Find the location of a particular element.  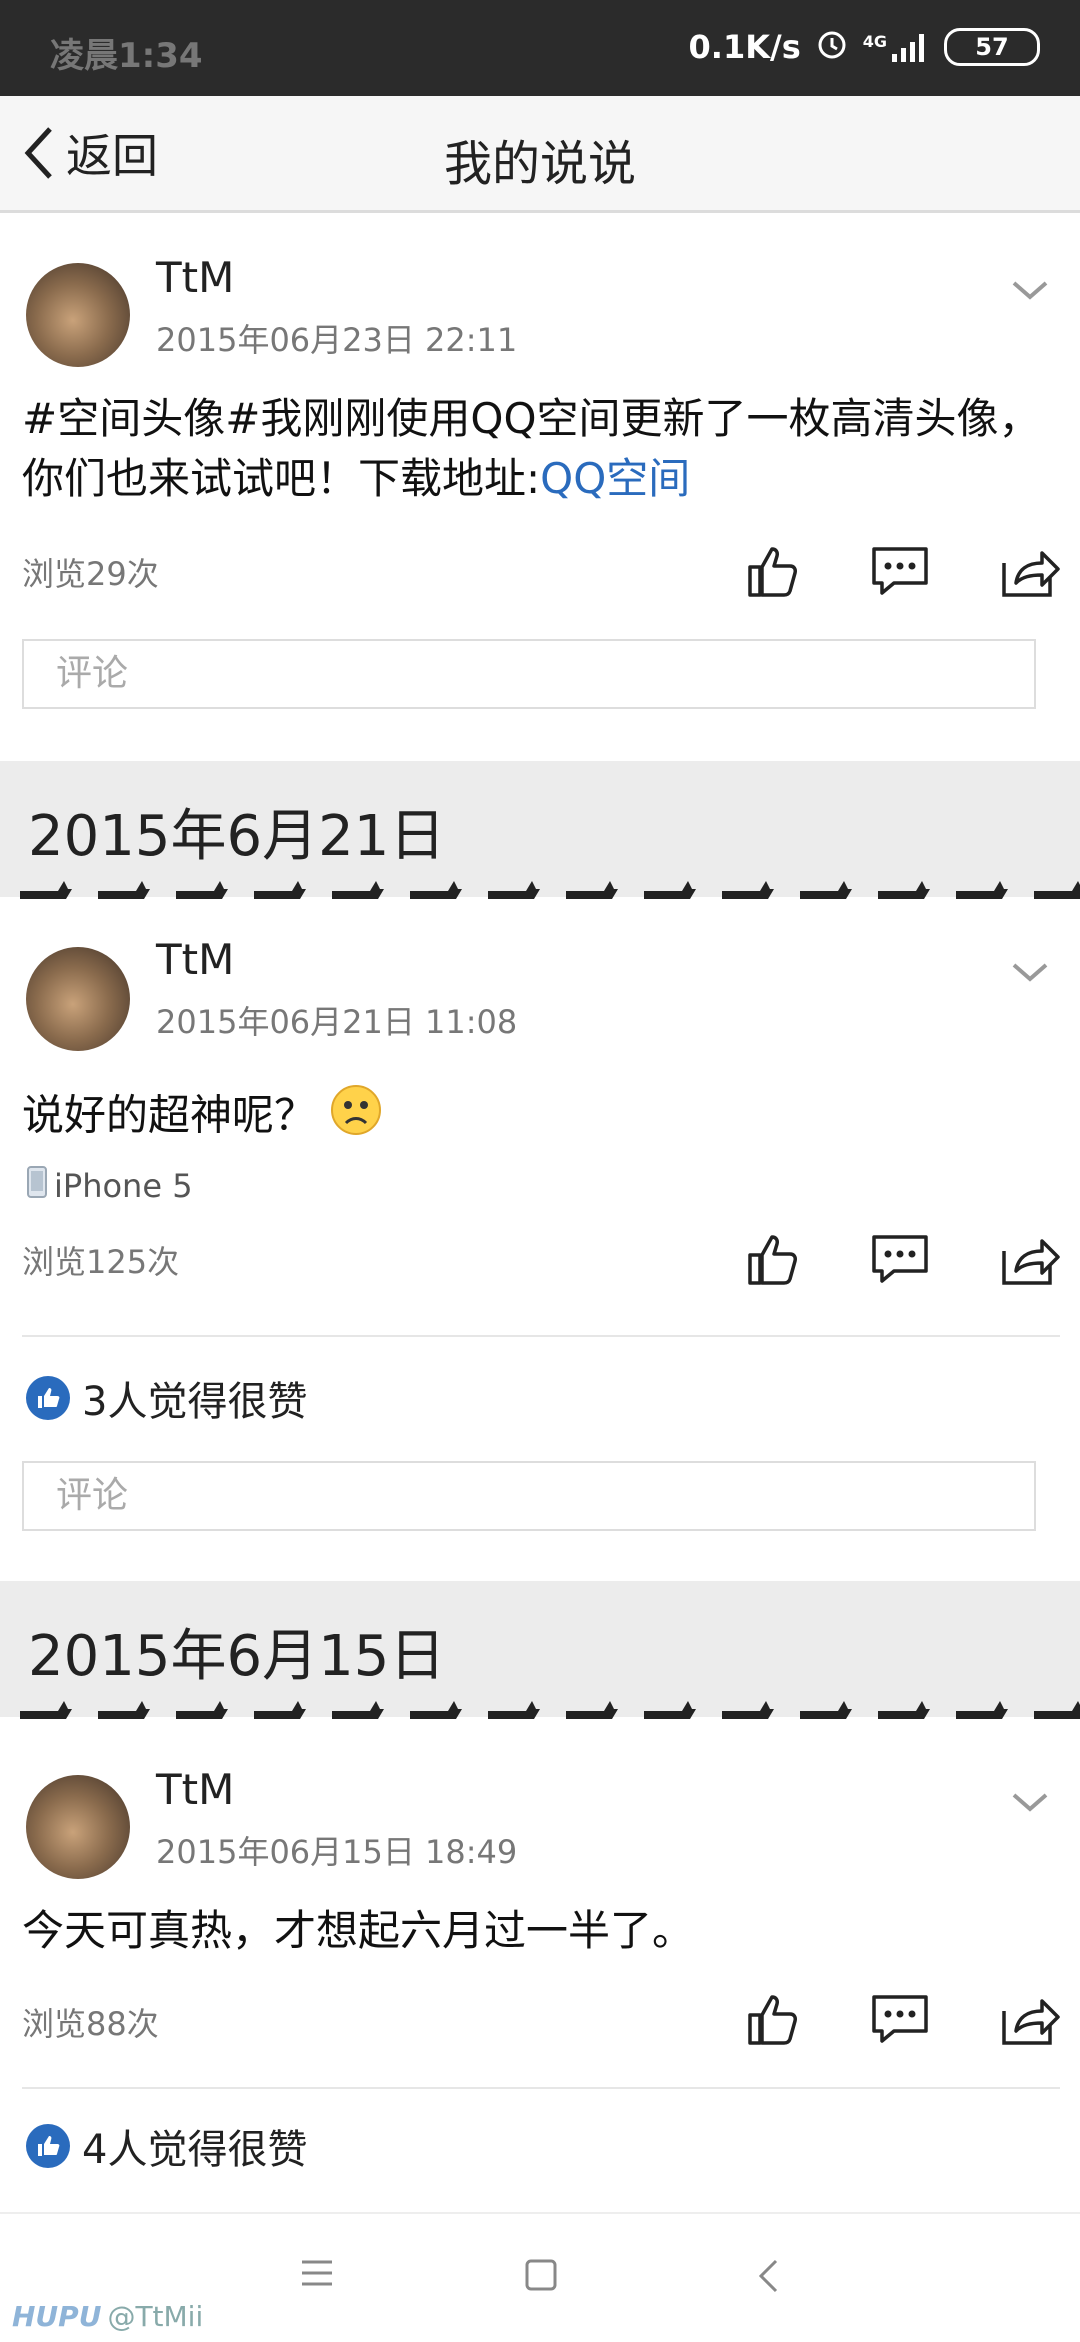

status-bar: 凌晨1:34 0.1K/s 4G 57 is located at coordinates (540, 48).